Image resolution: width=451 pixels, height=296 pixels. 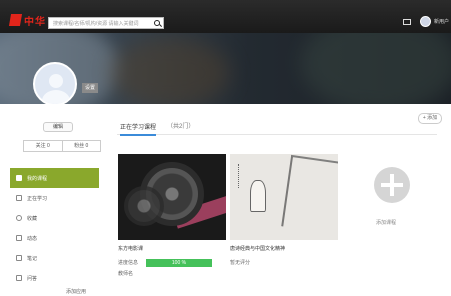 What do you see at coordinates (54, 178) in the screenshot?
I see `sidebar-item-my-courses: 我的课程` at bounding box center [54, 178].